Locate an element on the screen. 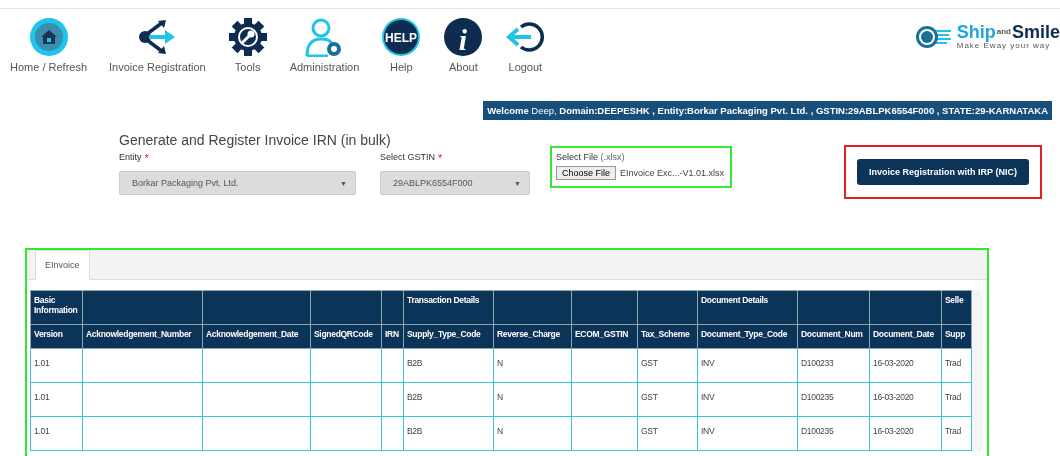  nav-button: Tools is located at coordinates (247, 45).